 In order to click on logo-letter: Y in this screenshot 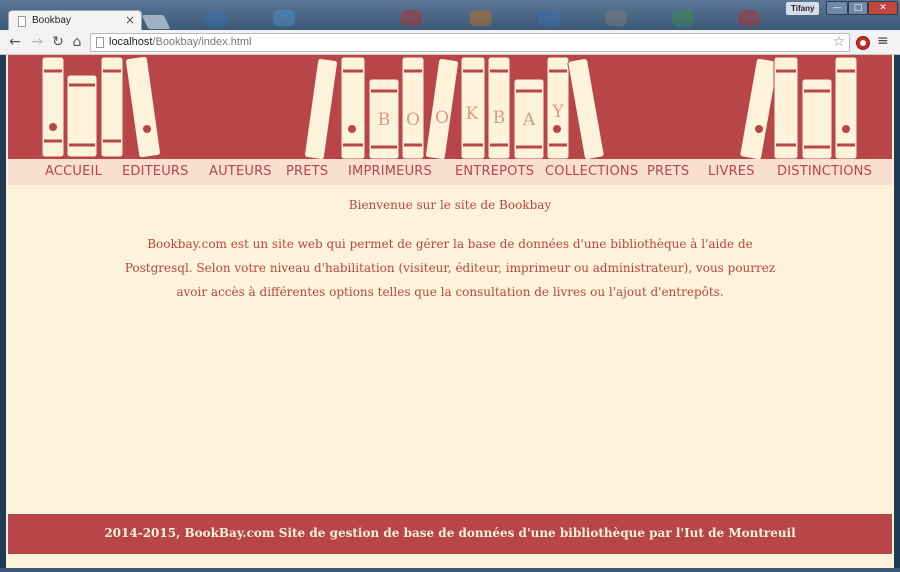, I will do `click(557, 112)`.